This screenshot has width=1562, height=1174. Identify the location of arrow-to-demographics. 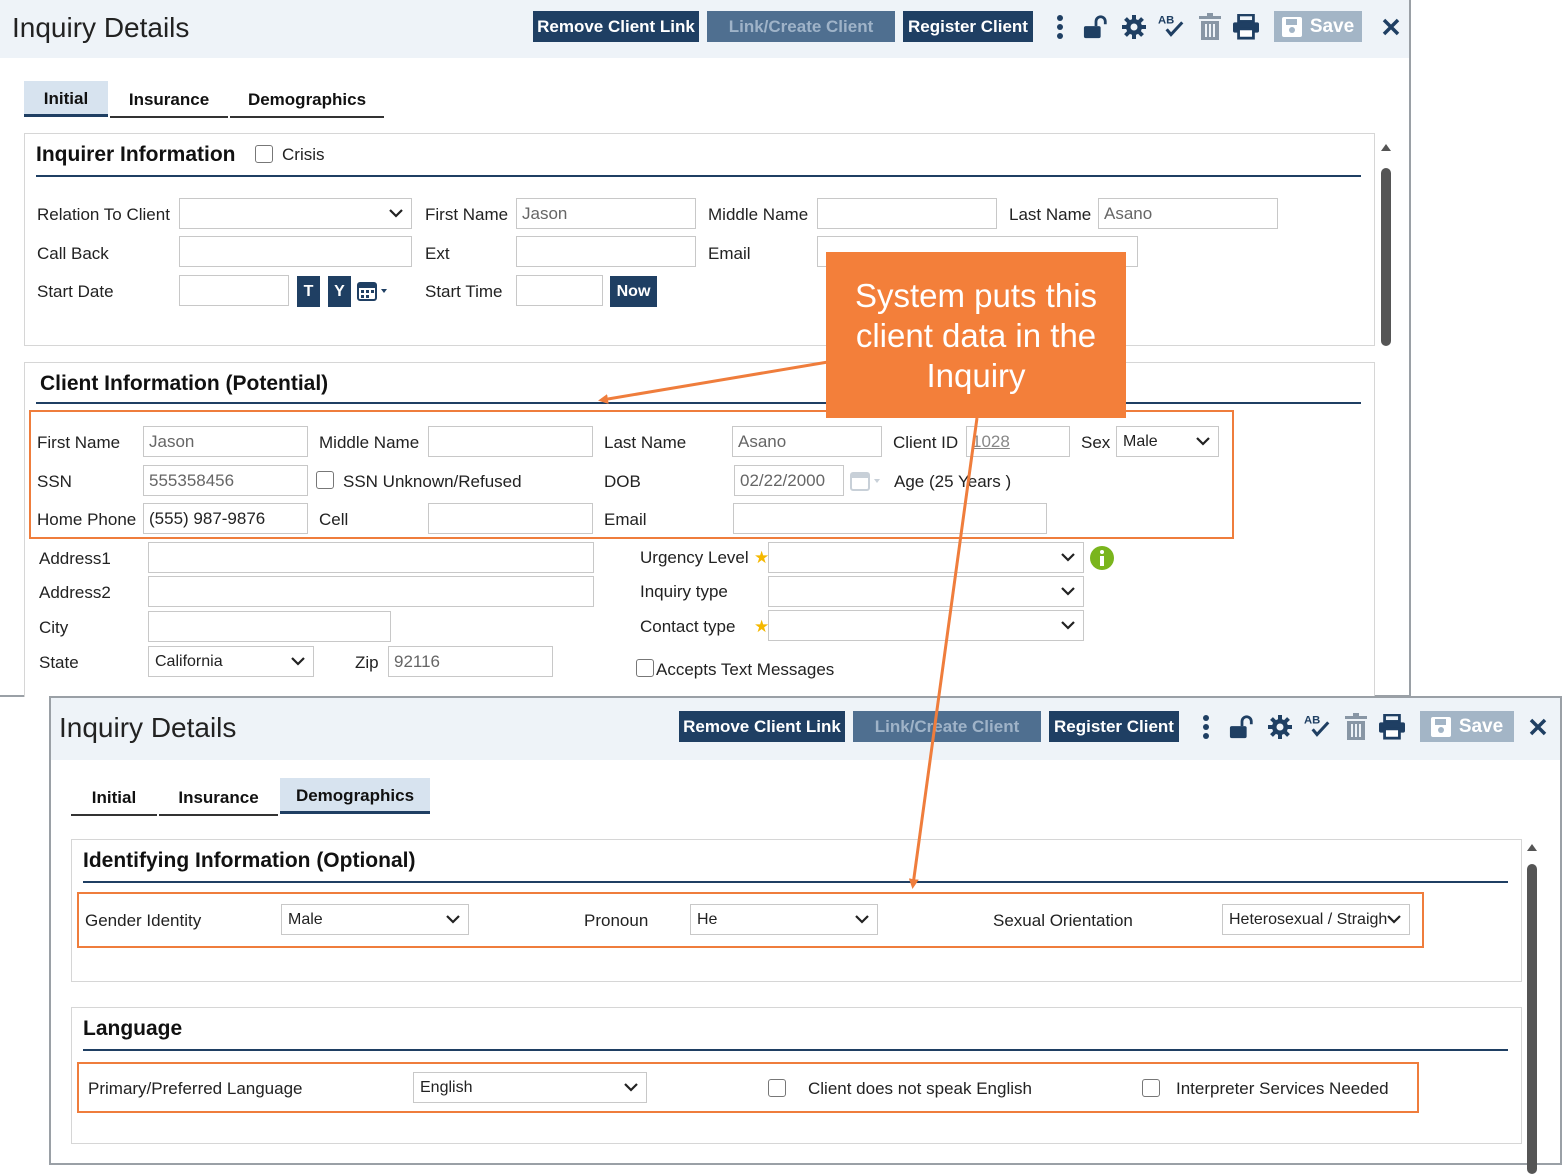
(943, 653).